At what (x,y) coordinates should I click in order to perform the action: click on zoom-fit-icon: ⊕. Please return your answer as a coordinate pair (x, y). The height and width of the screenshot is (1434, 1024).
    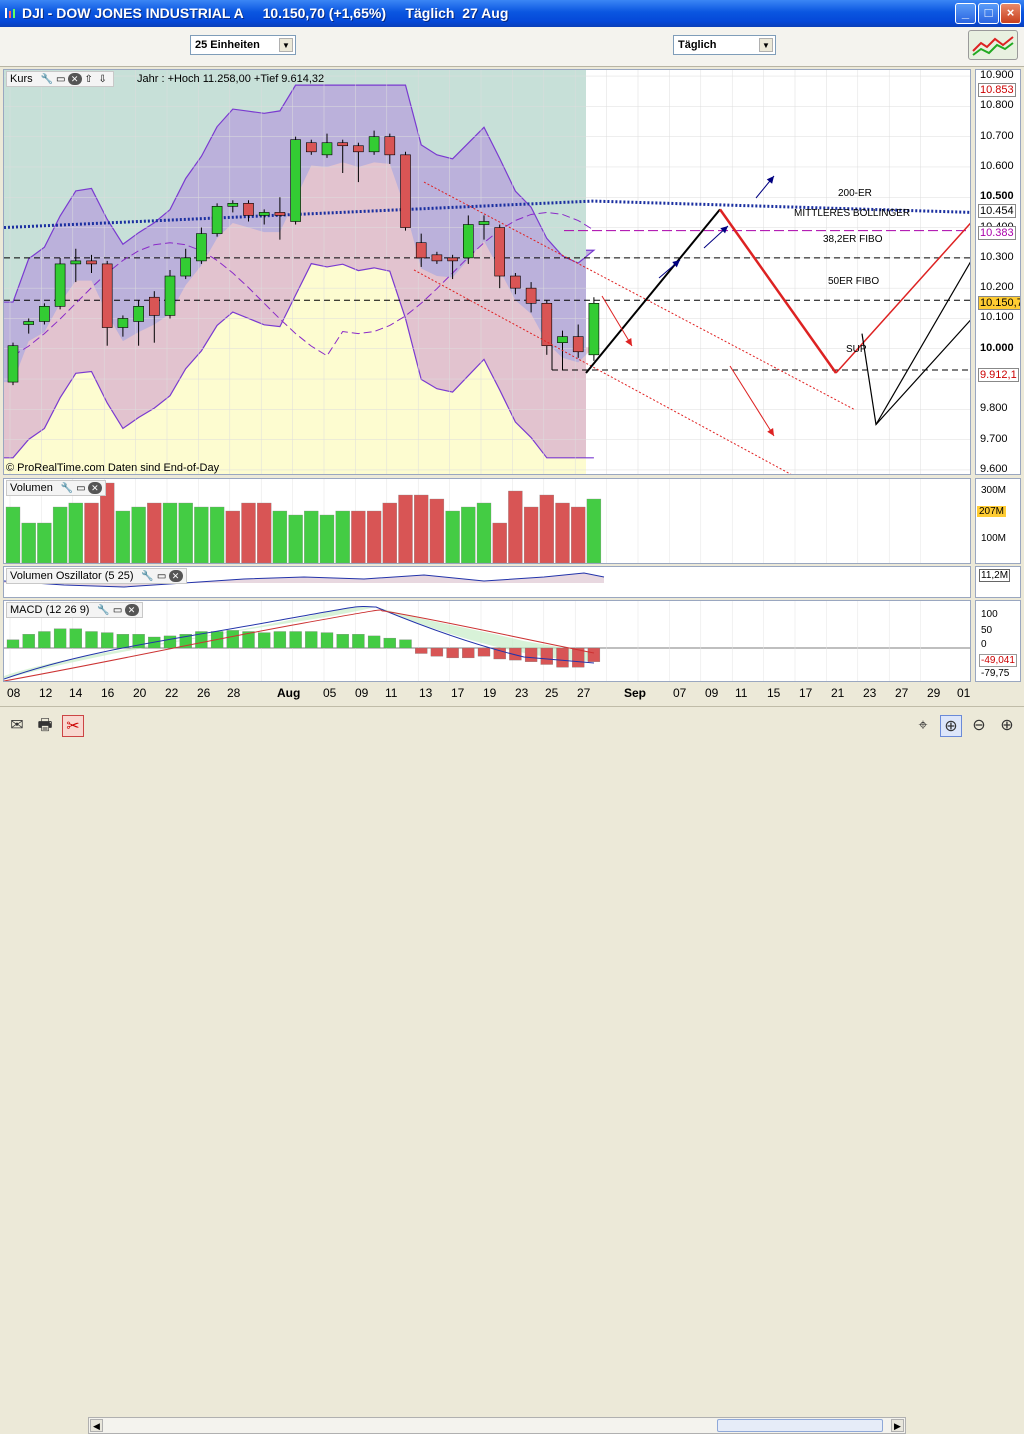
    Looking at the image, I should click on (951, 726).